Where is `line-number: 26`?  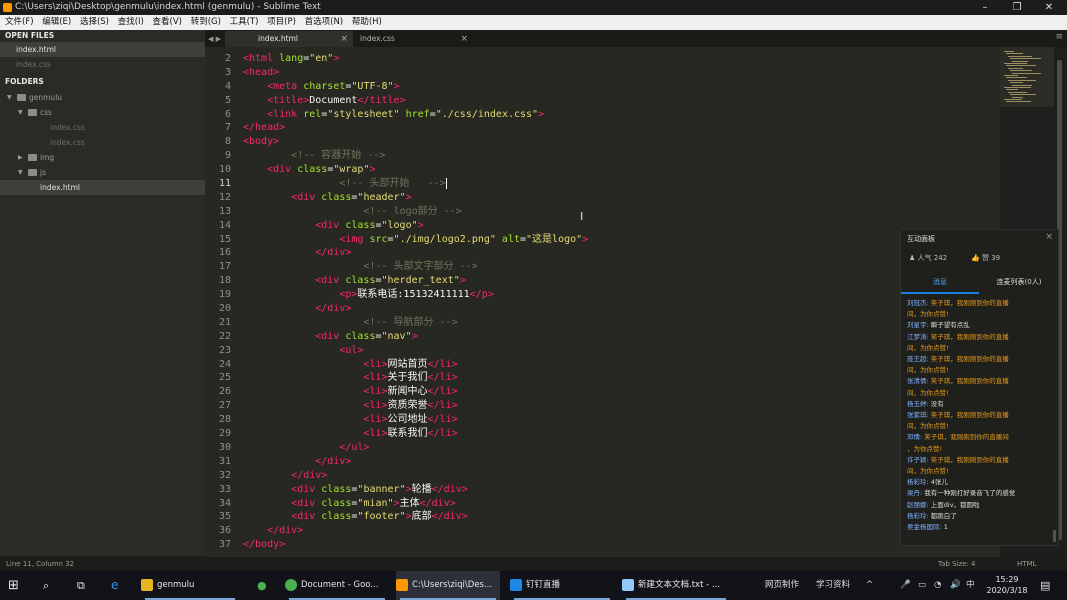 line-number: 26 is located at coordinates (224, 392).